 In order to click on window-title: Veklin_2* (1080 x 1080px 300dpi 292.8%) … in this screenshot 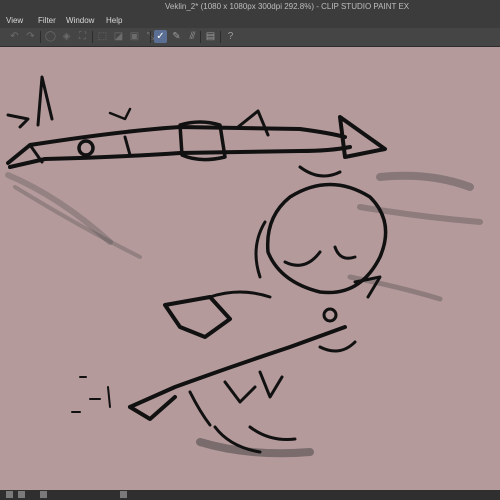, I will do `click(287, 6)`.